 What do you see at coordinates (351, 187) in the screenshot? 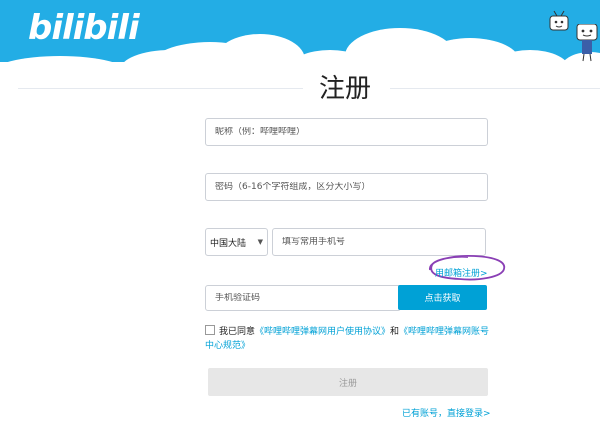
I see `password-input` at bounding box center [351, 187].